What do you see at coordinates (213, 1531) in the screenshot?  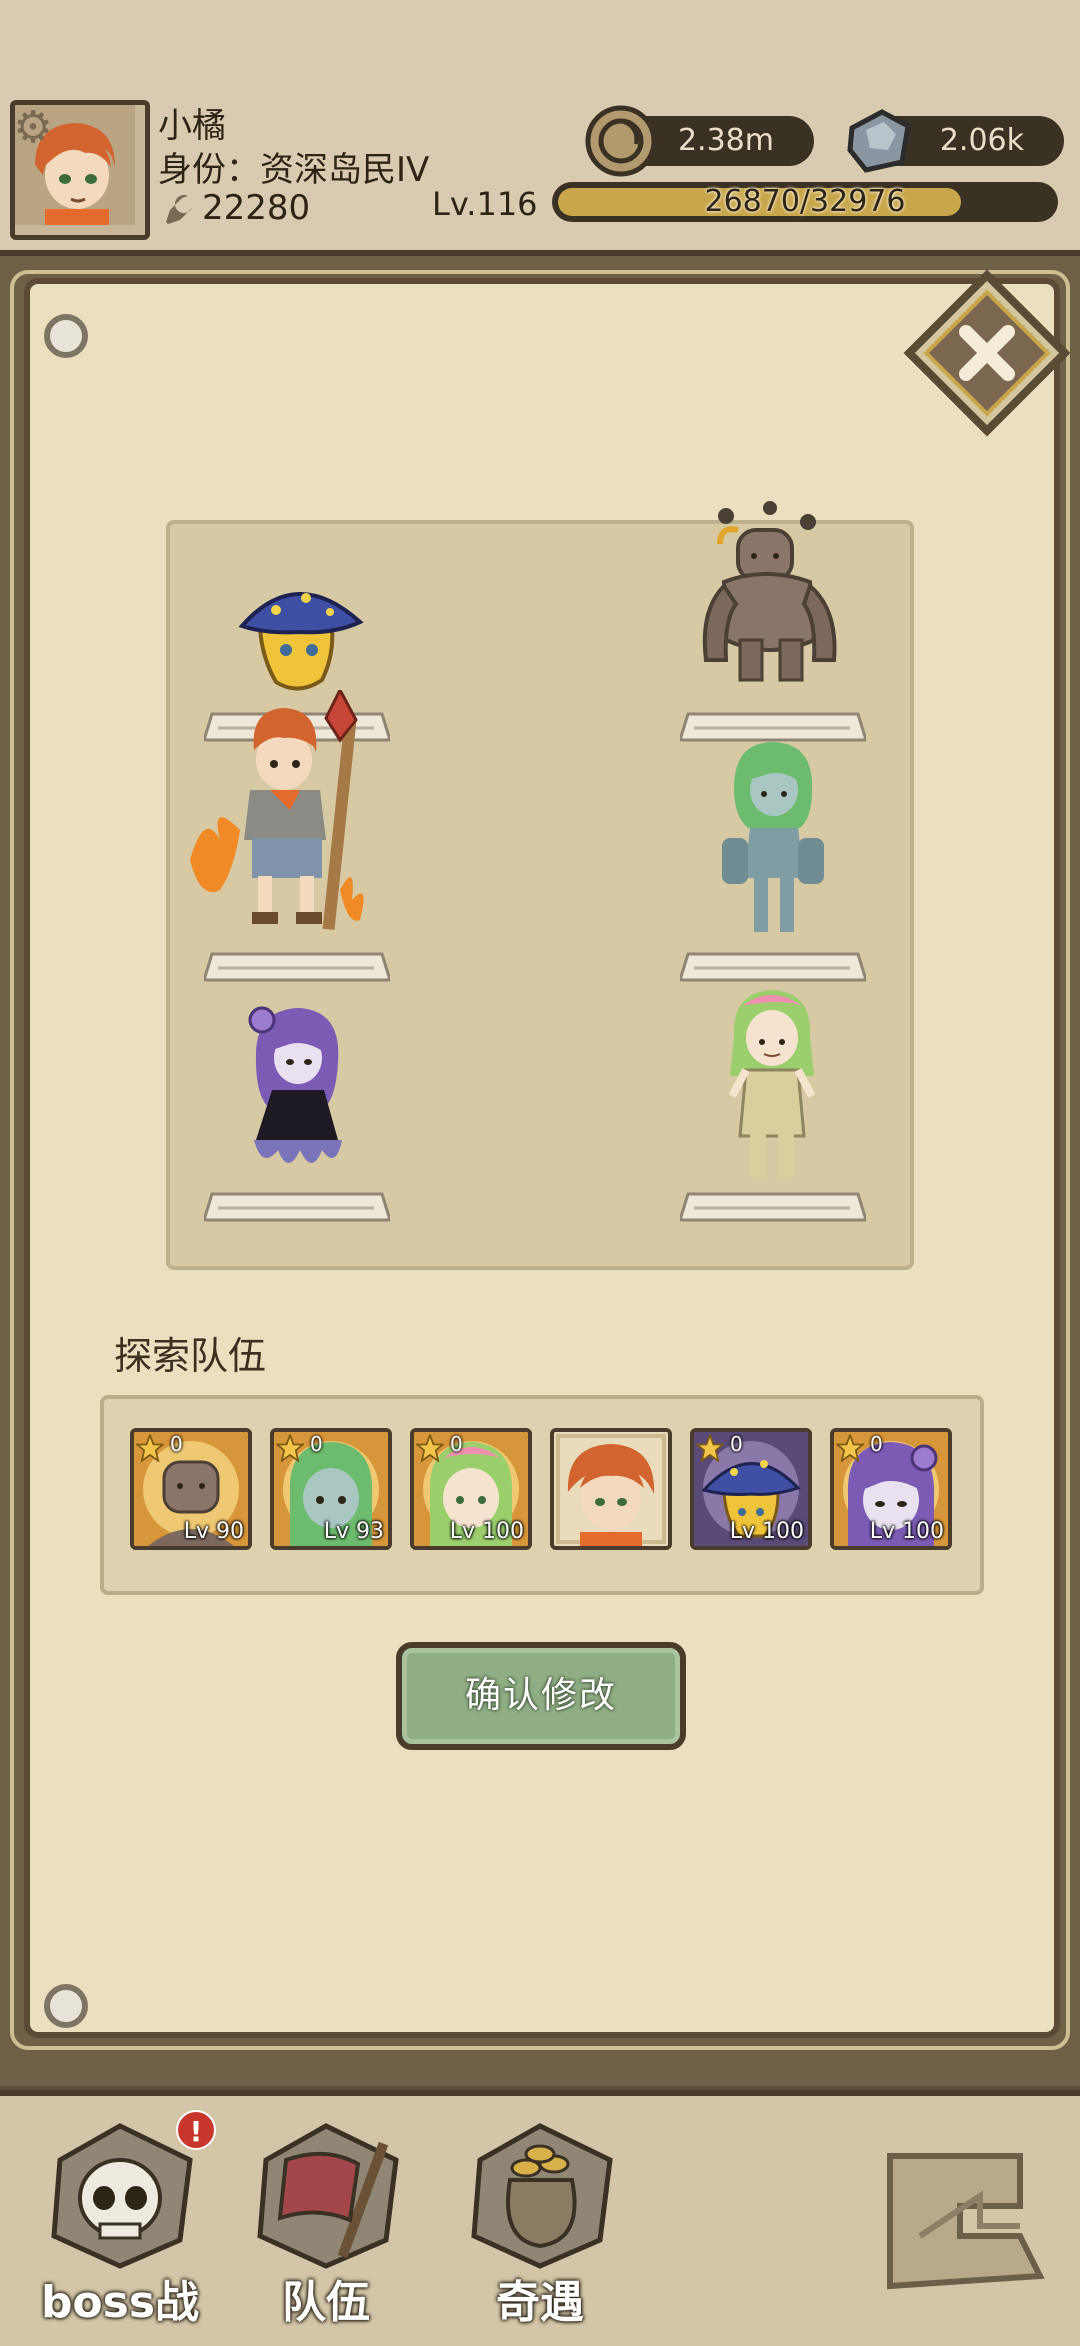 I see `card-level: Lv 90` at bounding box center [213, 1531].